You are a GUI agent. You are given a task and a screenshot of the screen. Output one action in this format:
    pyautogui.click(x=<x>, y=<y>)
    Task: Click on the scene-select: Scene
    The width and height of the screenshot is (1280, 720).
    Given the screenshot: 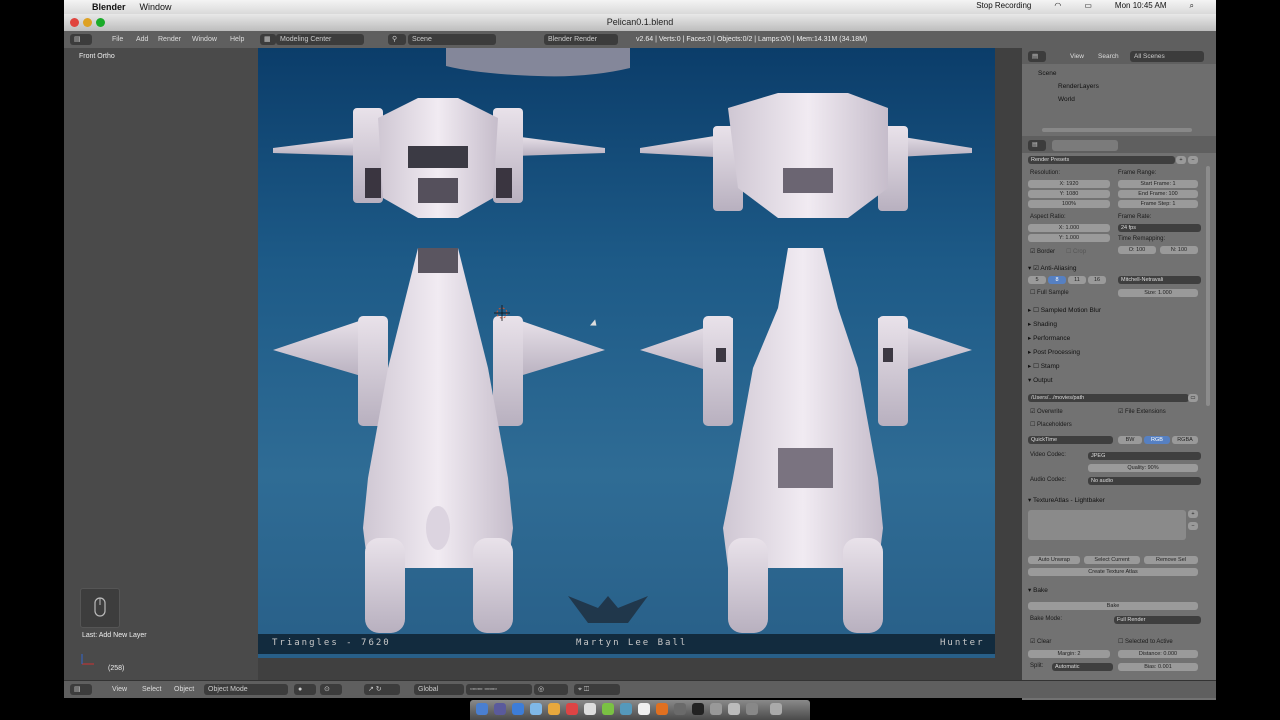 What is the action you would take?
    pyautogui.click(x=452, y=39)
    